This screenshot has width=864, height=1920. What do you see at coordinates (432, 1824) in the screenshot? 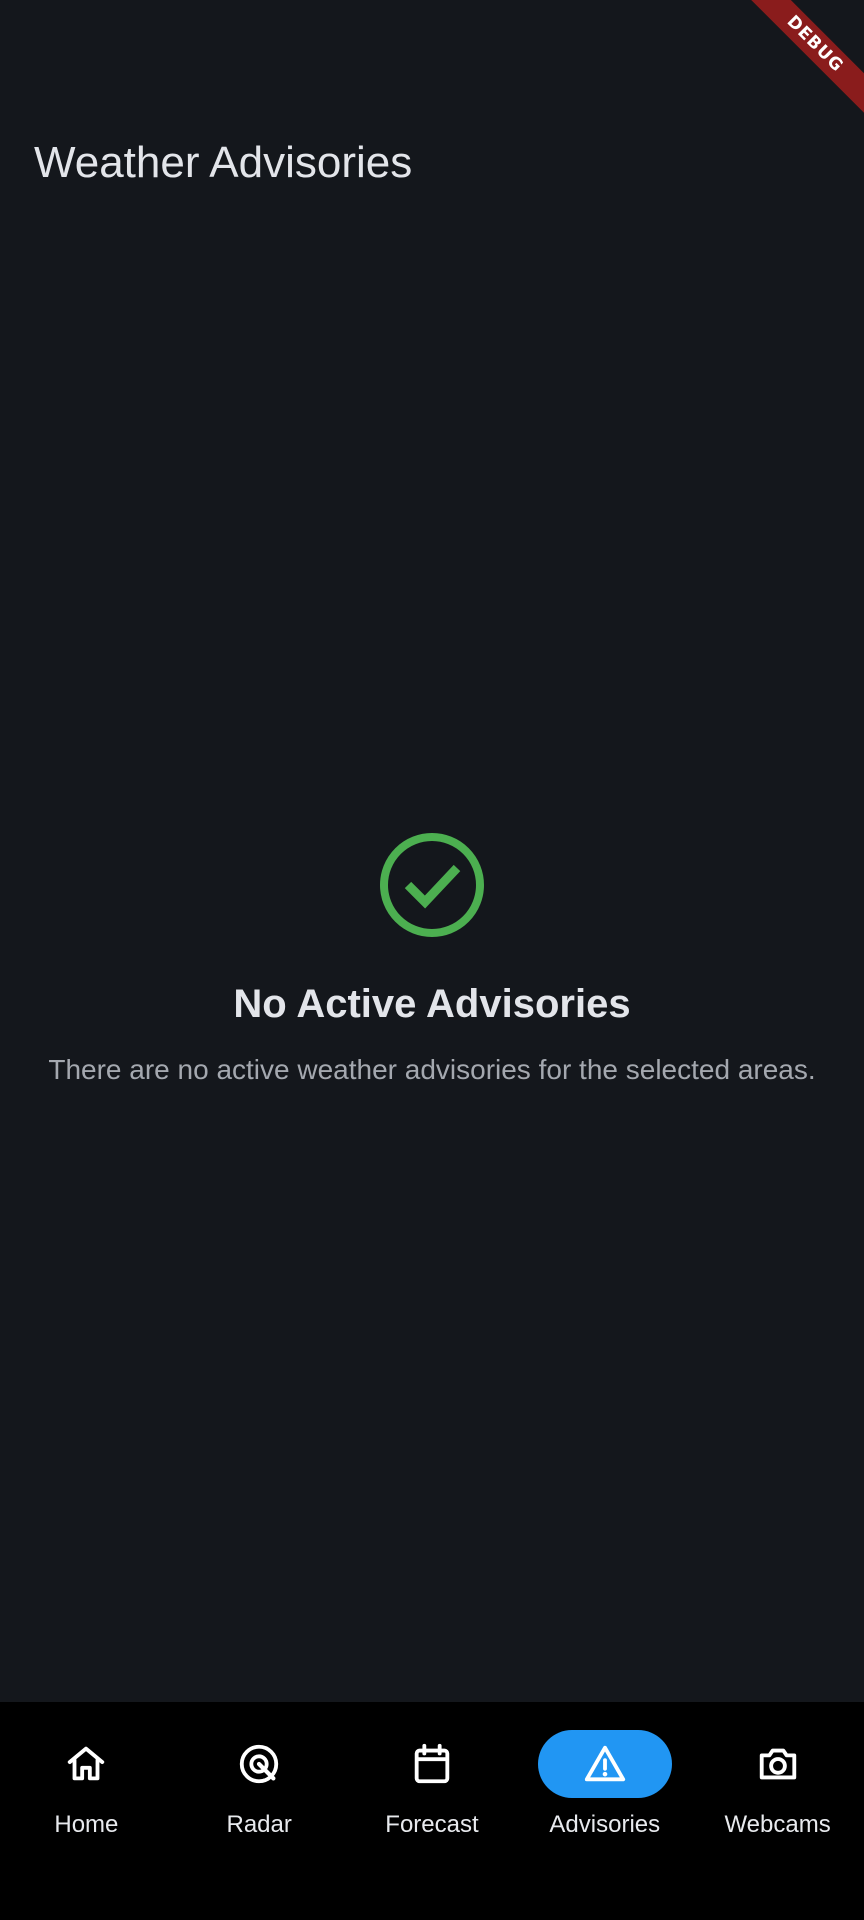
I see `nav-label-forecast: Forecast` at bounding box center [432, 1824].